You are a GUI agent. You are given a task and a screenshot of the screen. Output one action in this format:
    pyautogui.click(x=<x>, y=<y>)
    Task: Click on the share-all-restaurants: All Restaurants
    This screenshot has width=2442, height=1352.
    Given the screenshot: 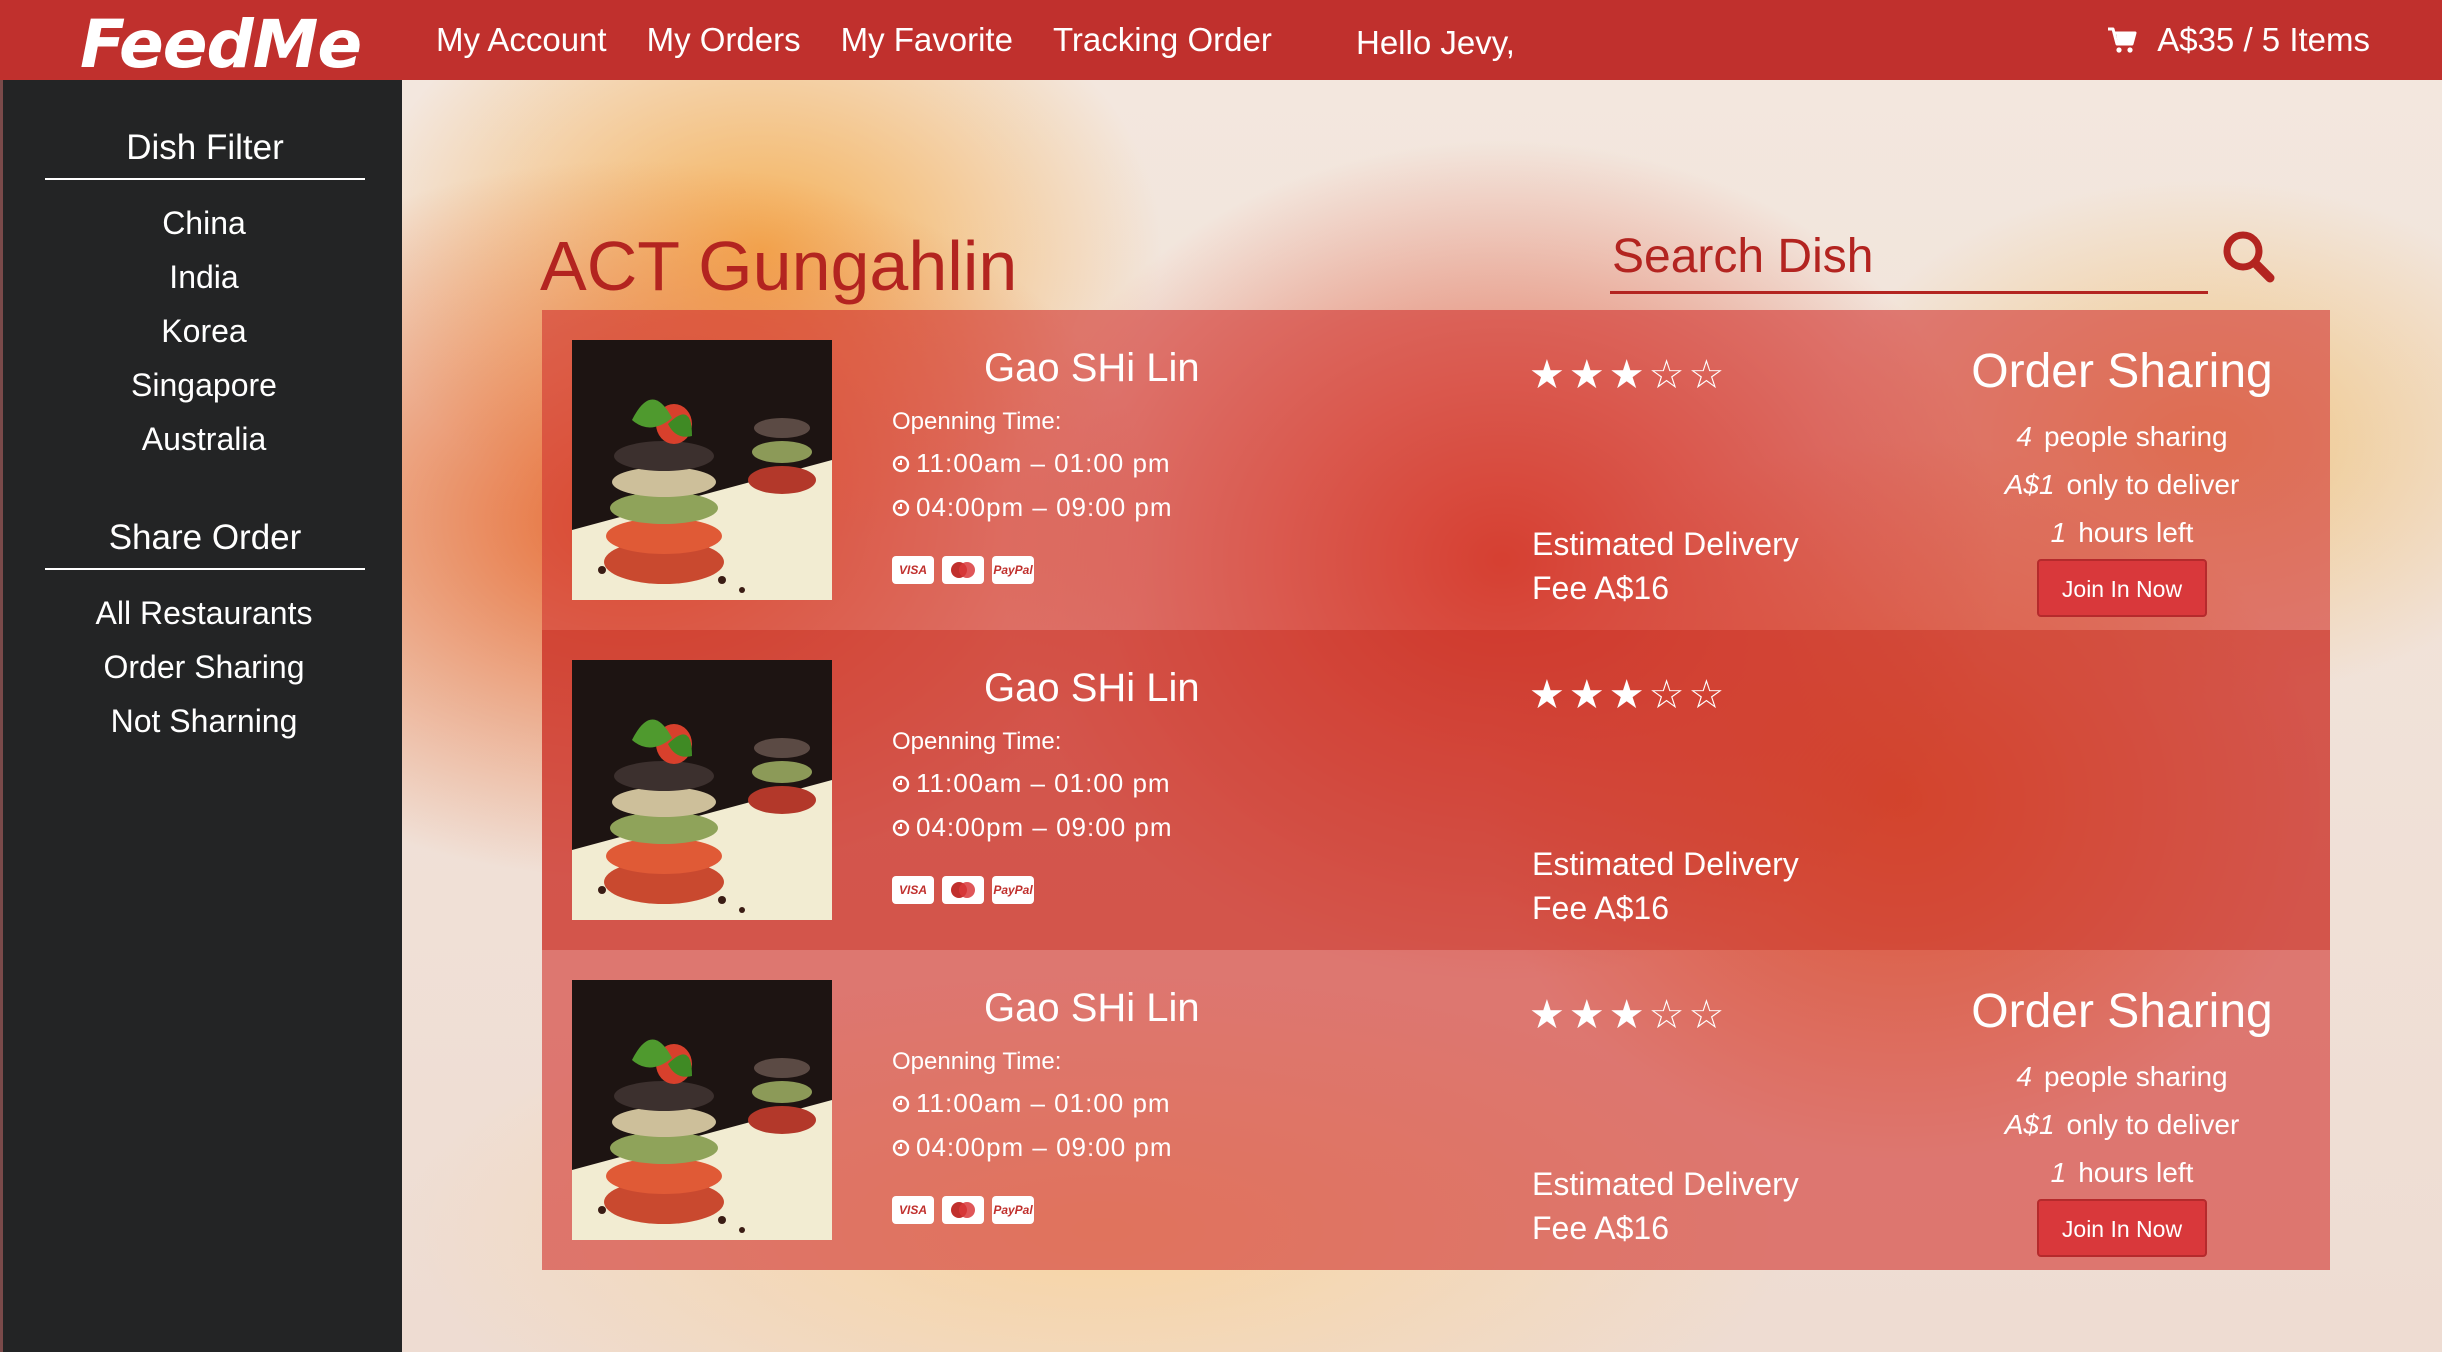 What is the action you would take?
    pyautogui.click(x=204, y=613)
    